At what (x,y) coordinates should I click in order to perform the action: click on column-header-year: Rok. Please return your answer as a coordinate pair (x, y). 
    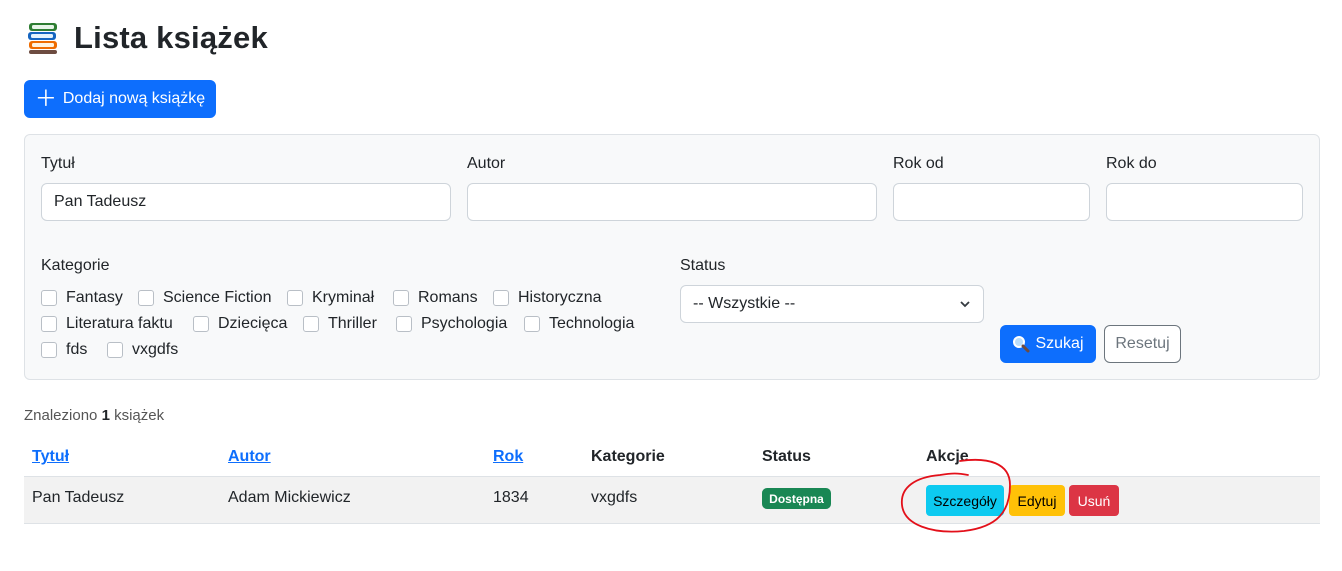
    Looking at the image, I should click on (508, 457).